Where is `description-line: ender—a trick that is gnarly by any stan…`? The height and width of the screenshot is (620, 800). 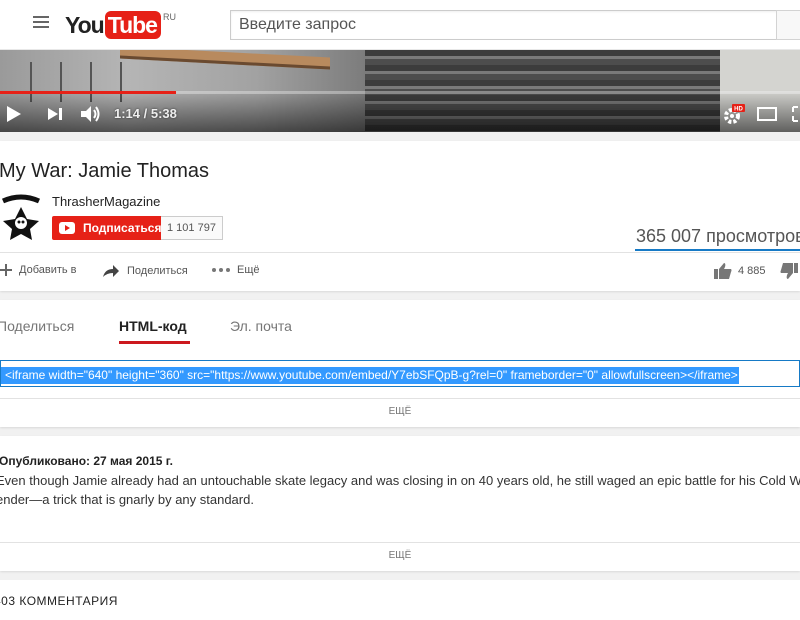 description-line: ender—a trick that is gnarly by any stan… is located at coordinates (127, 499).